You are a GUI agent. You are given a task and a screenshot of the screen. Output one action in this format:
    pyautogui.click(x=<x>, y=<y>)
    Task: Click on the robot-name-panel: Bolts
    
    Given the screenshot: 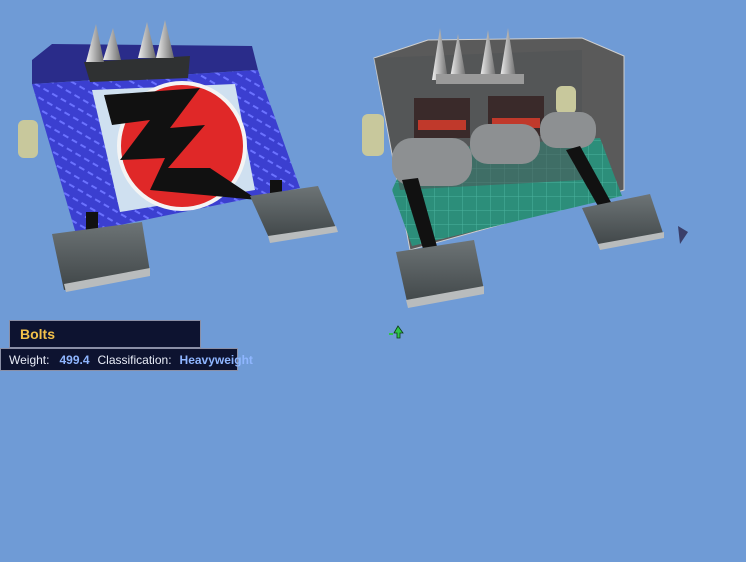 What is the action you would take?
    pyautogui.click(x=105, y=334)
    